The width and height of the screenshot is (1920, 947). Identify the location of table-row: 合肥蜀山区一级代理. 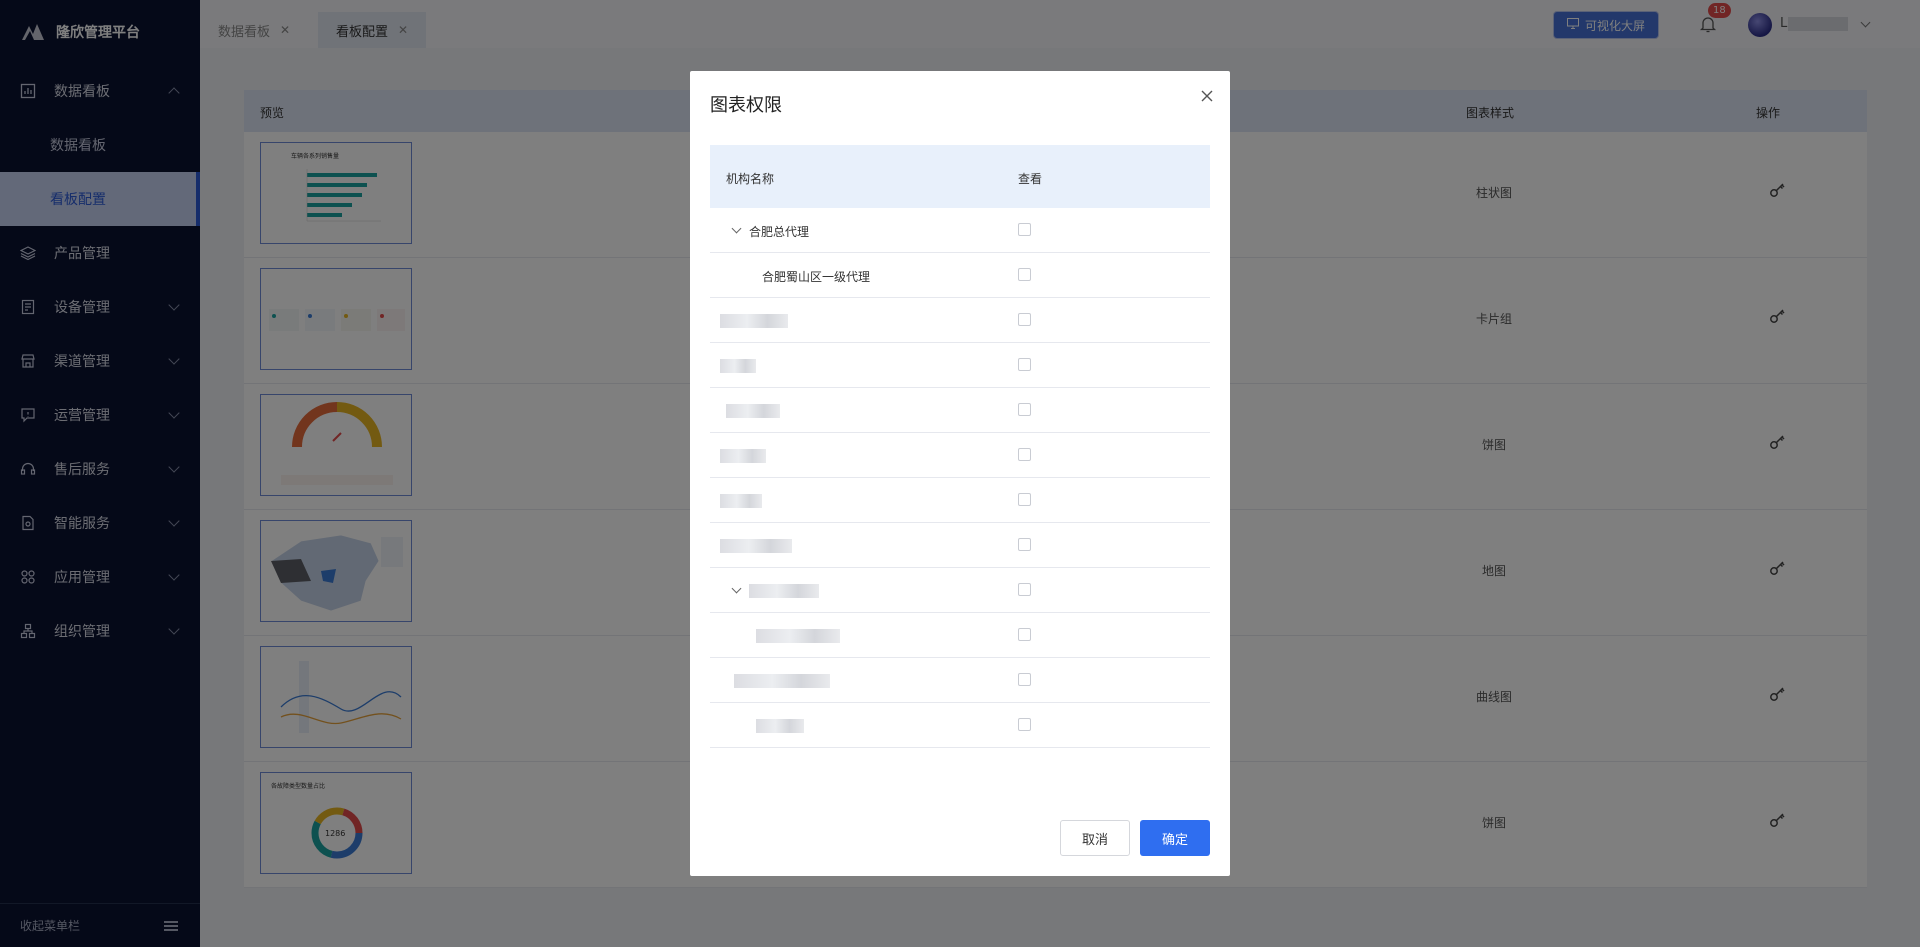
(960, 275).